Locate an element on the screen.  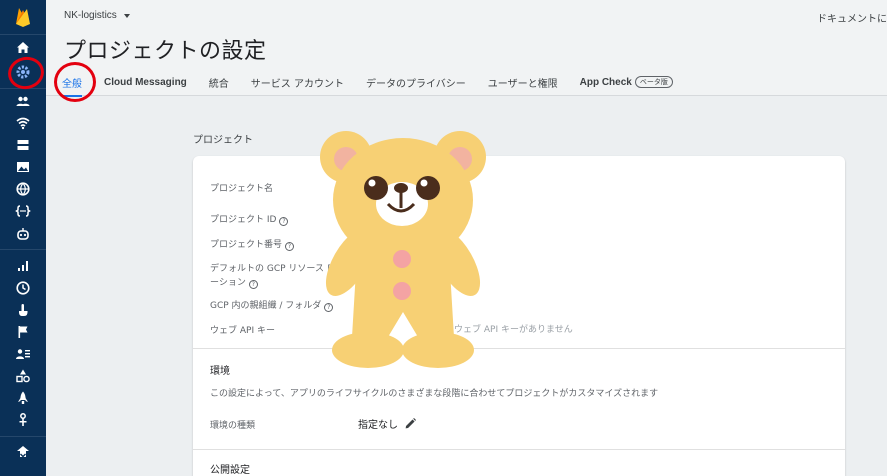
project-name: NK-logistics is located at coordinates (90, 15).